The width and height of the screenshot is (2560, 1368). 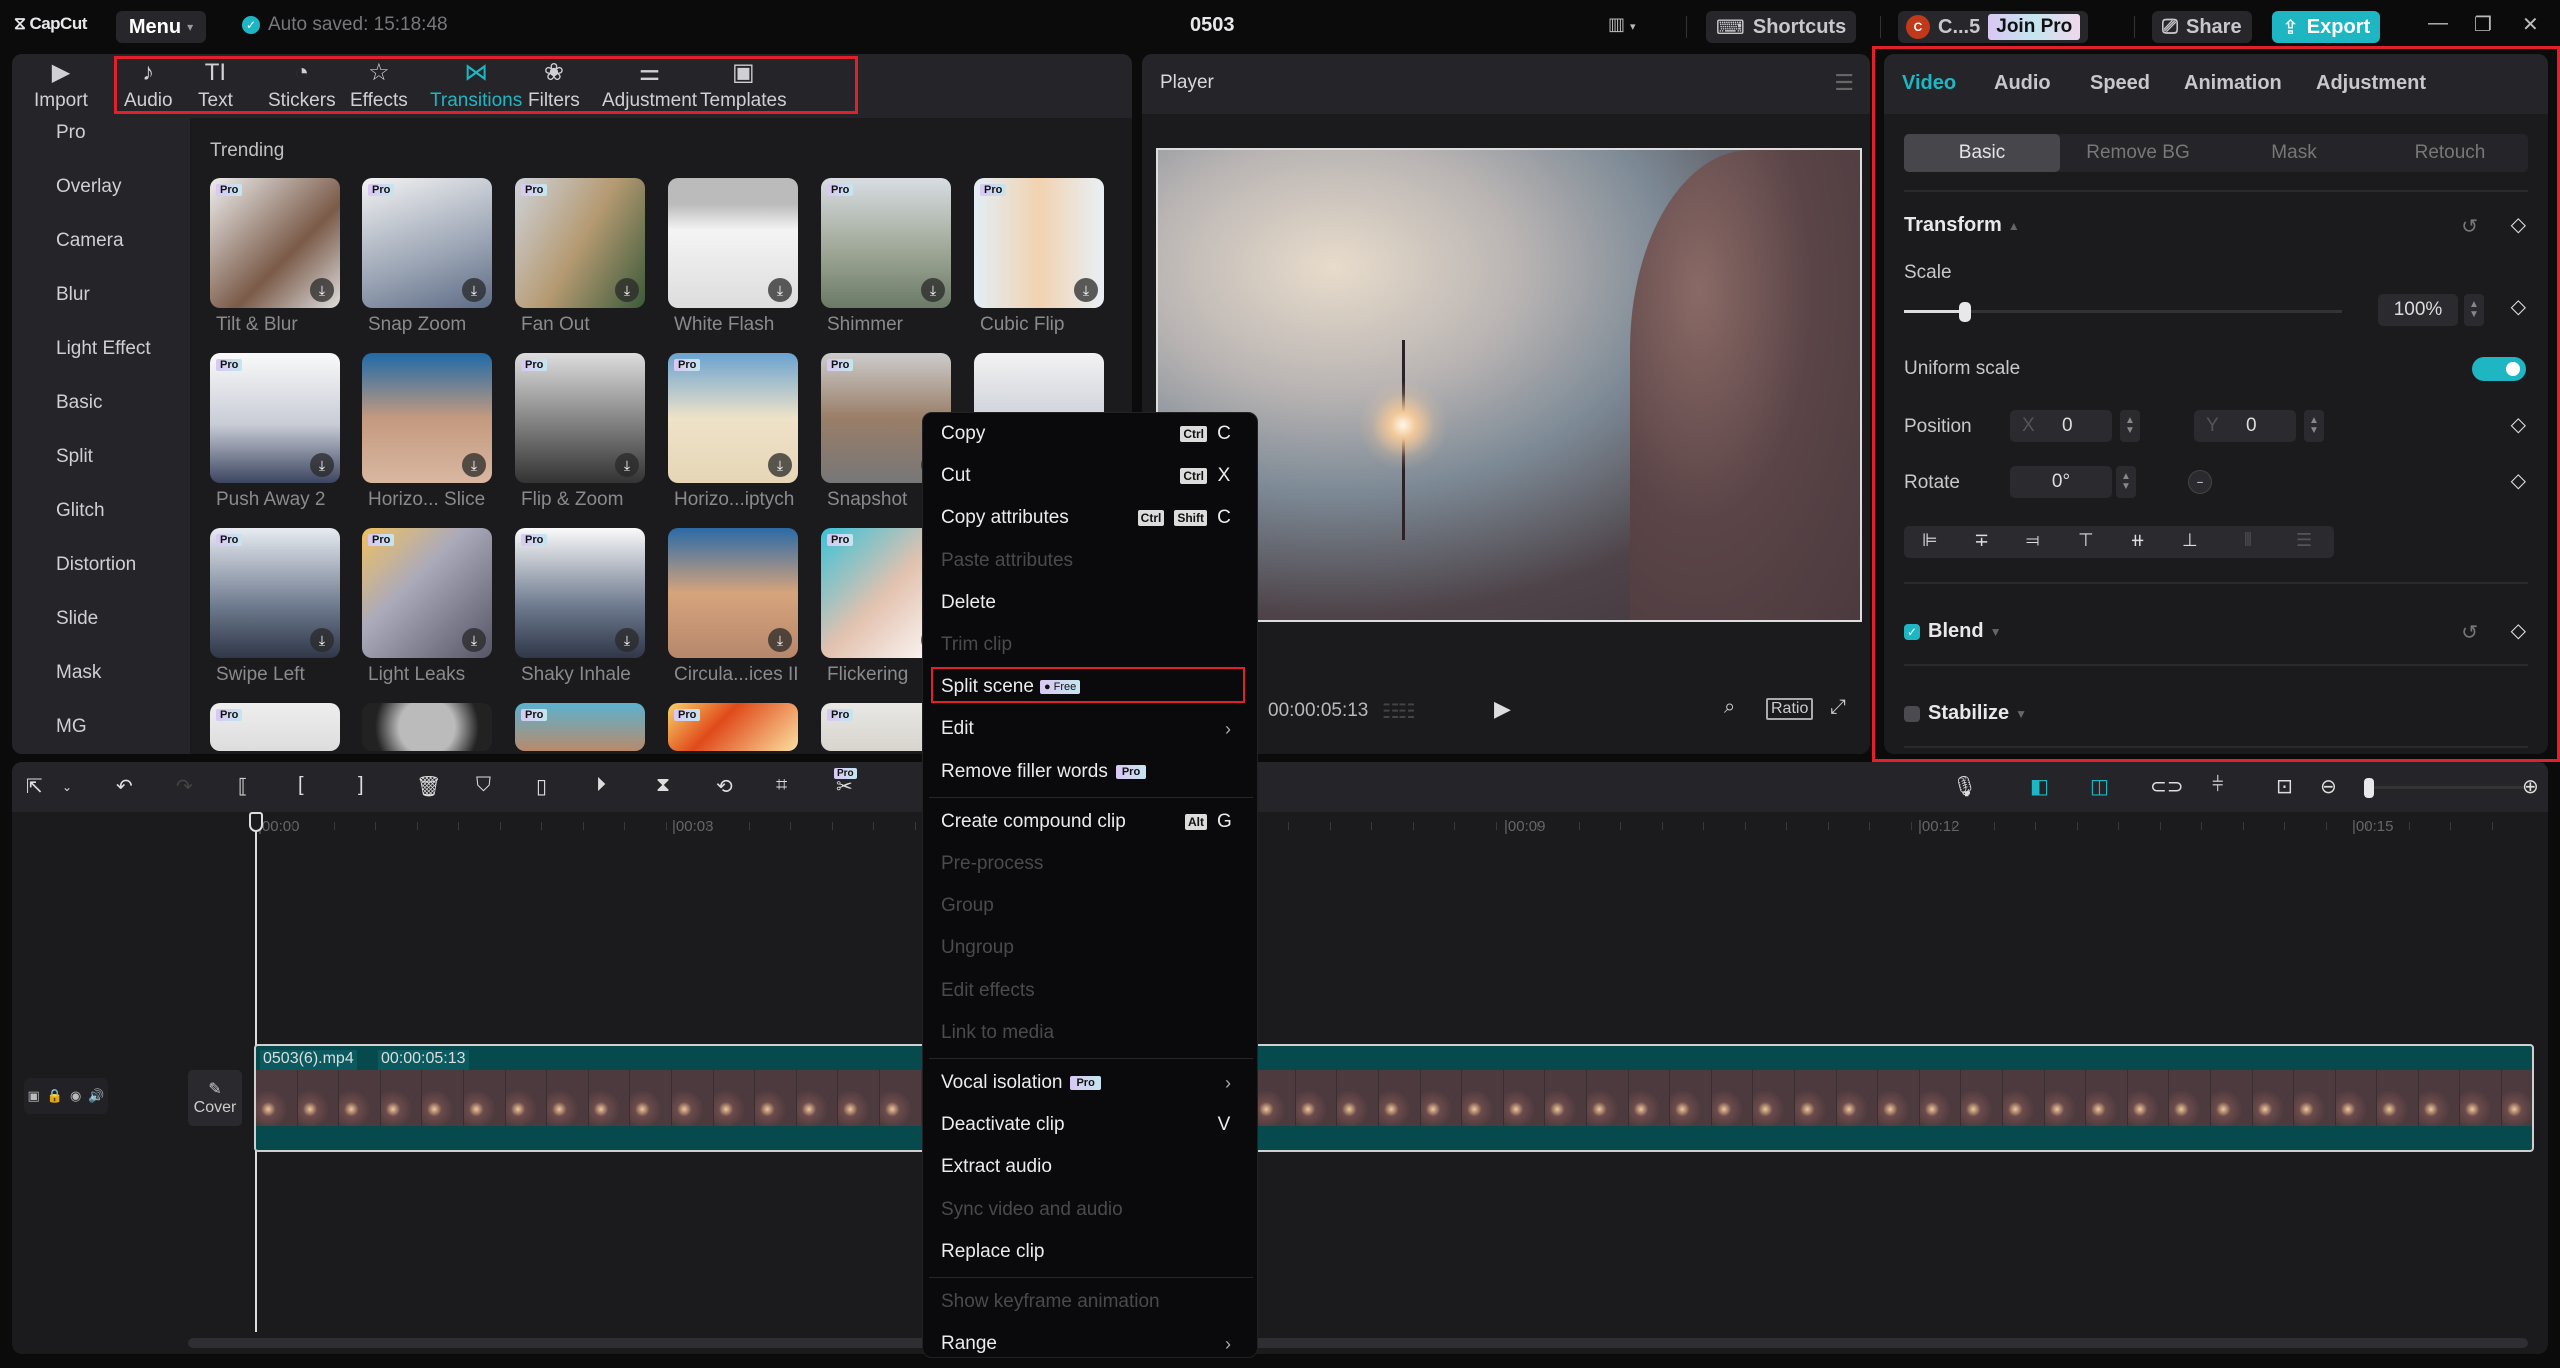 I want to click on scale-stepper: ▲ ▼, so click(x=2474, y=310).